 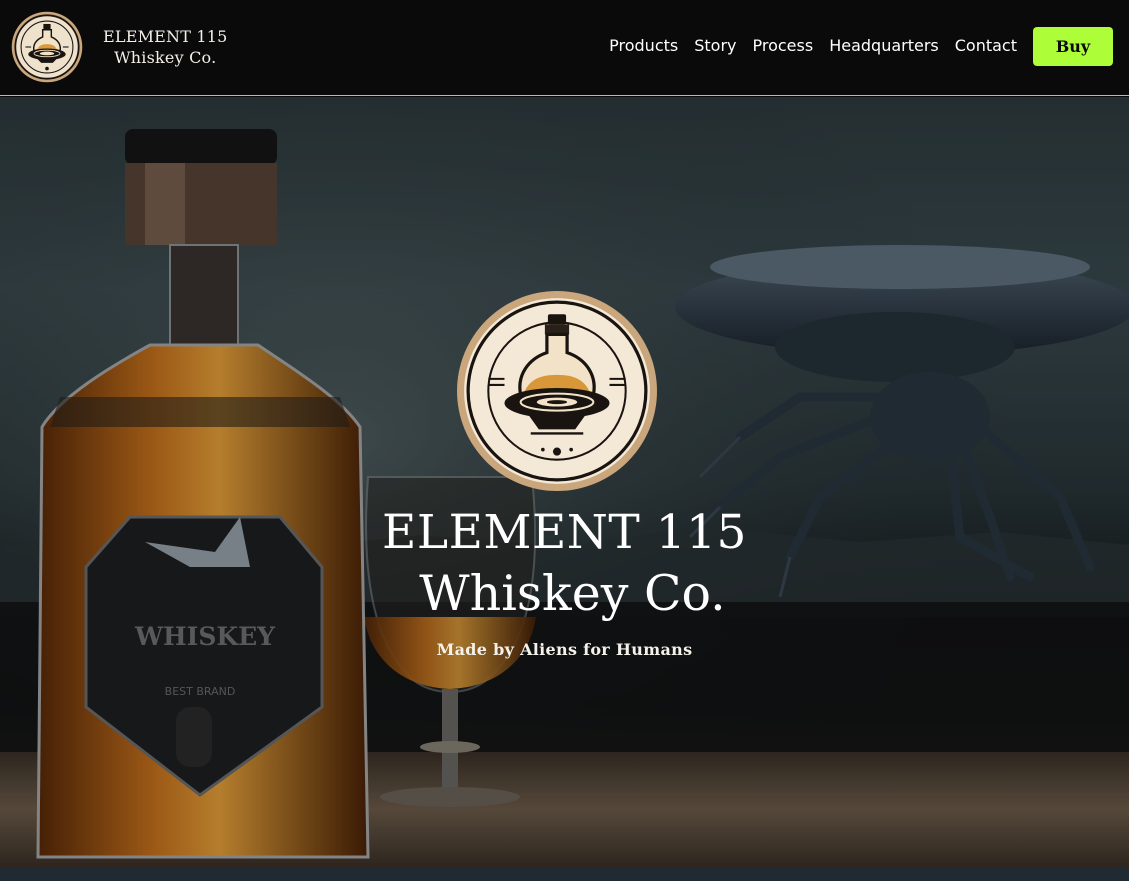 What do you see at coordinates (165, 47) in the screenshot?
I see `brand-name: ELEMENT 115 Whiskey Co.` at bounding box center [165, 47].